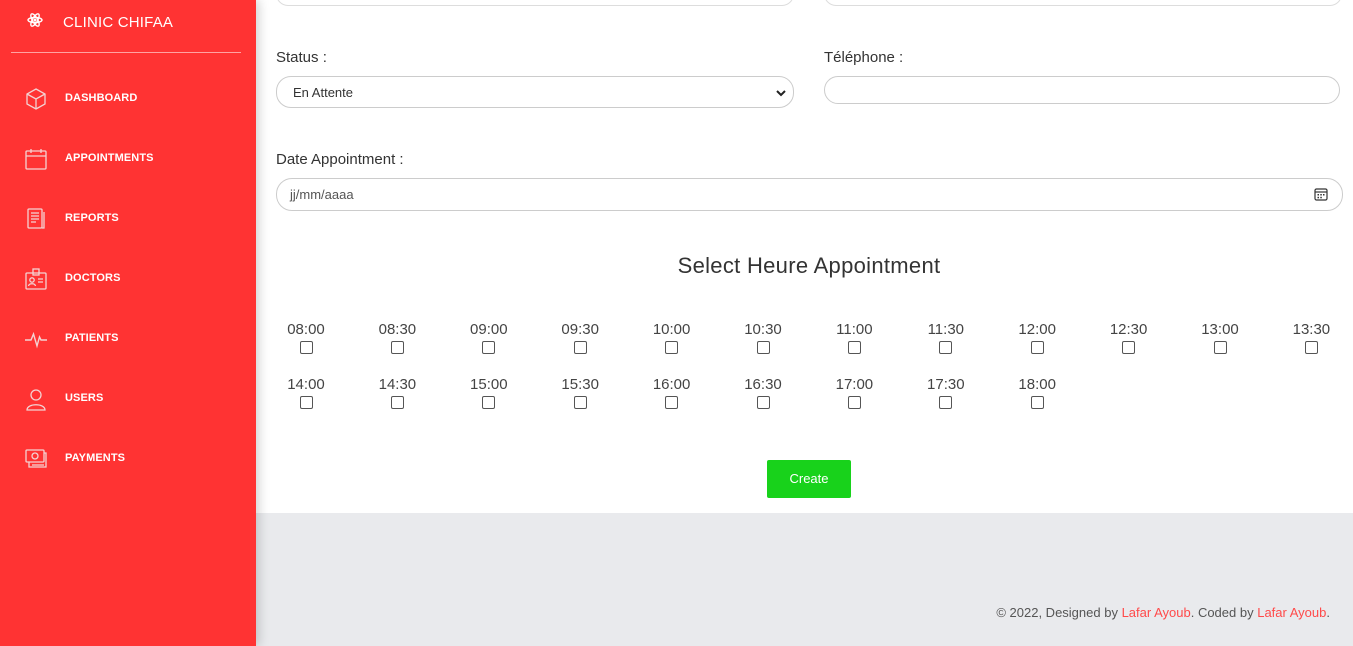 This screenshot has height=646, width=1353. I want to click on time-slot: 15:00, so click(489, 392).